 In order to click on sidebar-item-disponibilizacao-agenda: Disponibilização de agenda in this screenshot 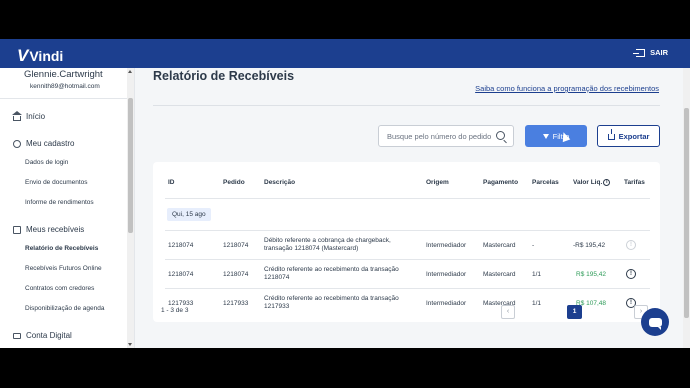, I will do `click(65, 308)`.